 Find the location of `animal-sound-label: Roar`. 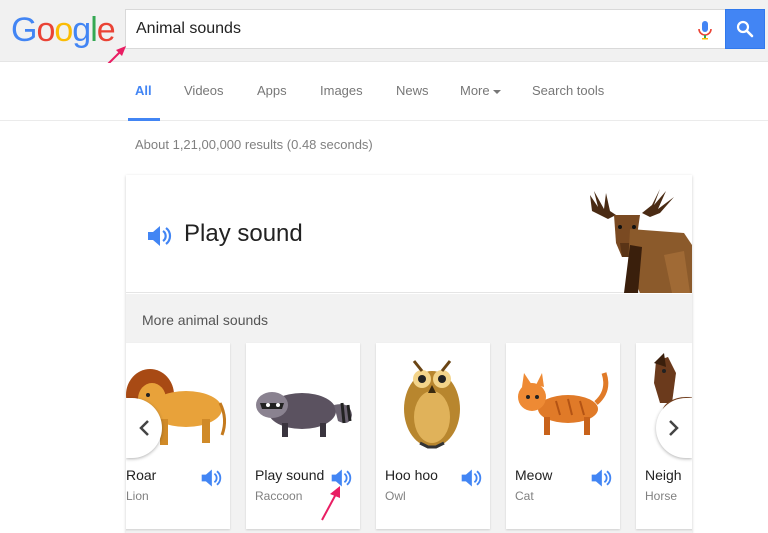

animal-sound-label: Roar is located at coordinates (141, 475).